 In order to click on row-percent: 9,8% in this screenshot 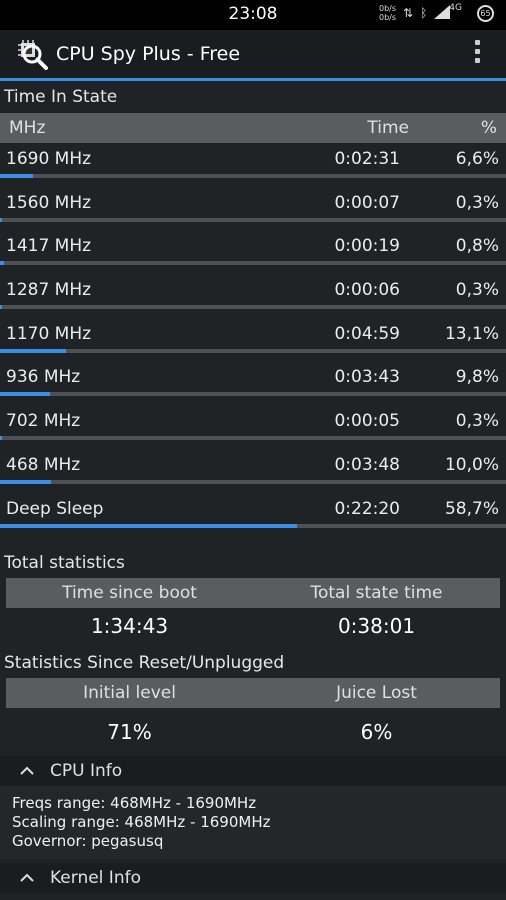, I will do `click(477, 377)`.